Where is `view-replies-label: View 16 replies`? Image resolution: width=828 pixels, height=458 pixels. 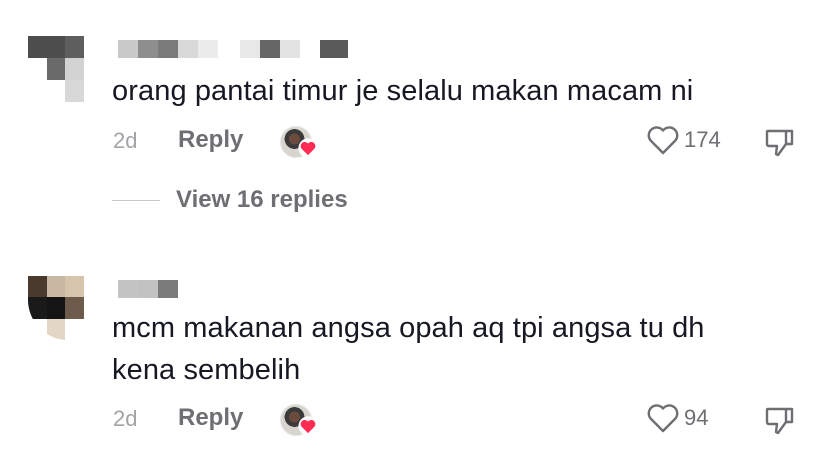 view-replies-label: View 16 replies is located at coordinates (262, 199).